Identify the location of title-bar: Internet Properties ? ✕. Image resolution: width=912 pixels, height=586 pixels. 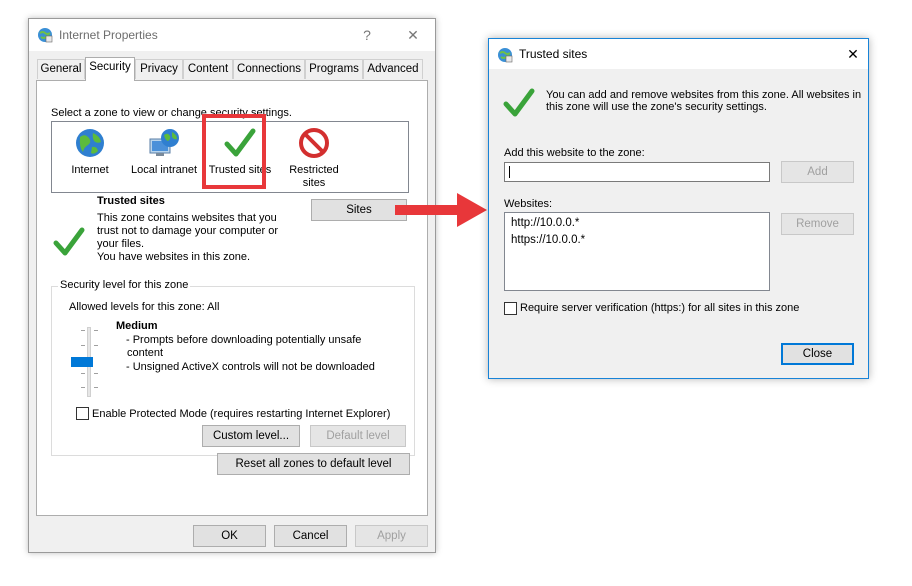
(232, 35).